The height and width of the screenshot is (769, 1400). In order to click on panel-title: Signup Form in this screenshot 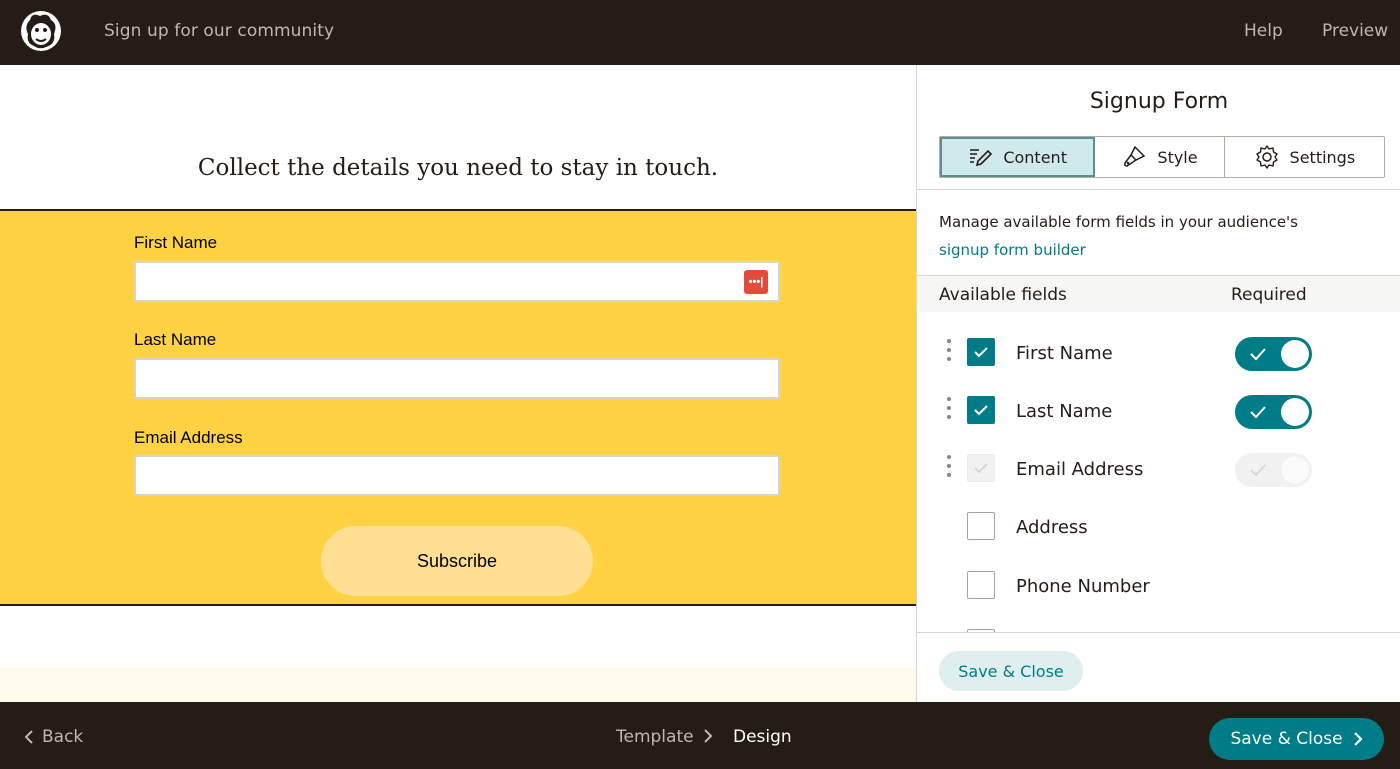, I will do `click(1159, 101)`.